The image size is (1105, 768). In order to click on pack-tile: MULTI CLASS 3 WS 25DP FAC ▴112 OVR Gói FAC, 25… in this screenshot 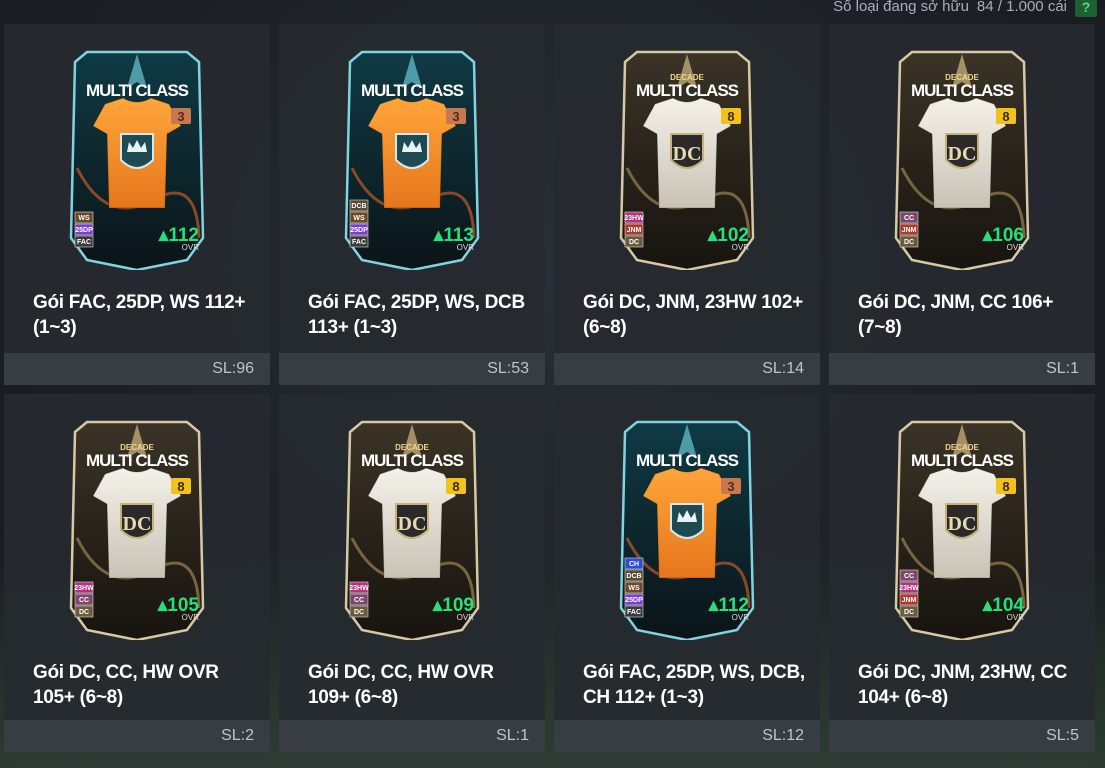, I will do `click(137, 204)`.